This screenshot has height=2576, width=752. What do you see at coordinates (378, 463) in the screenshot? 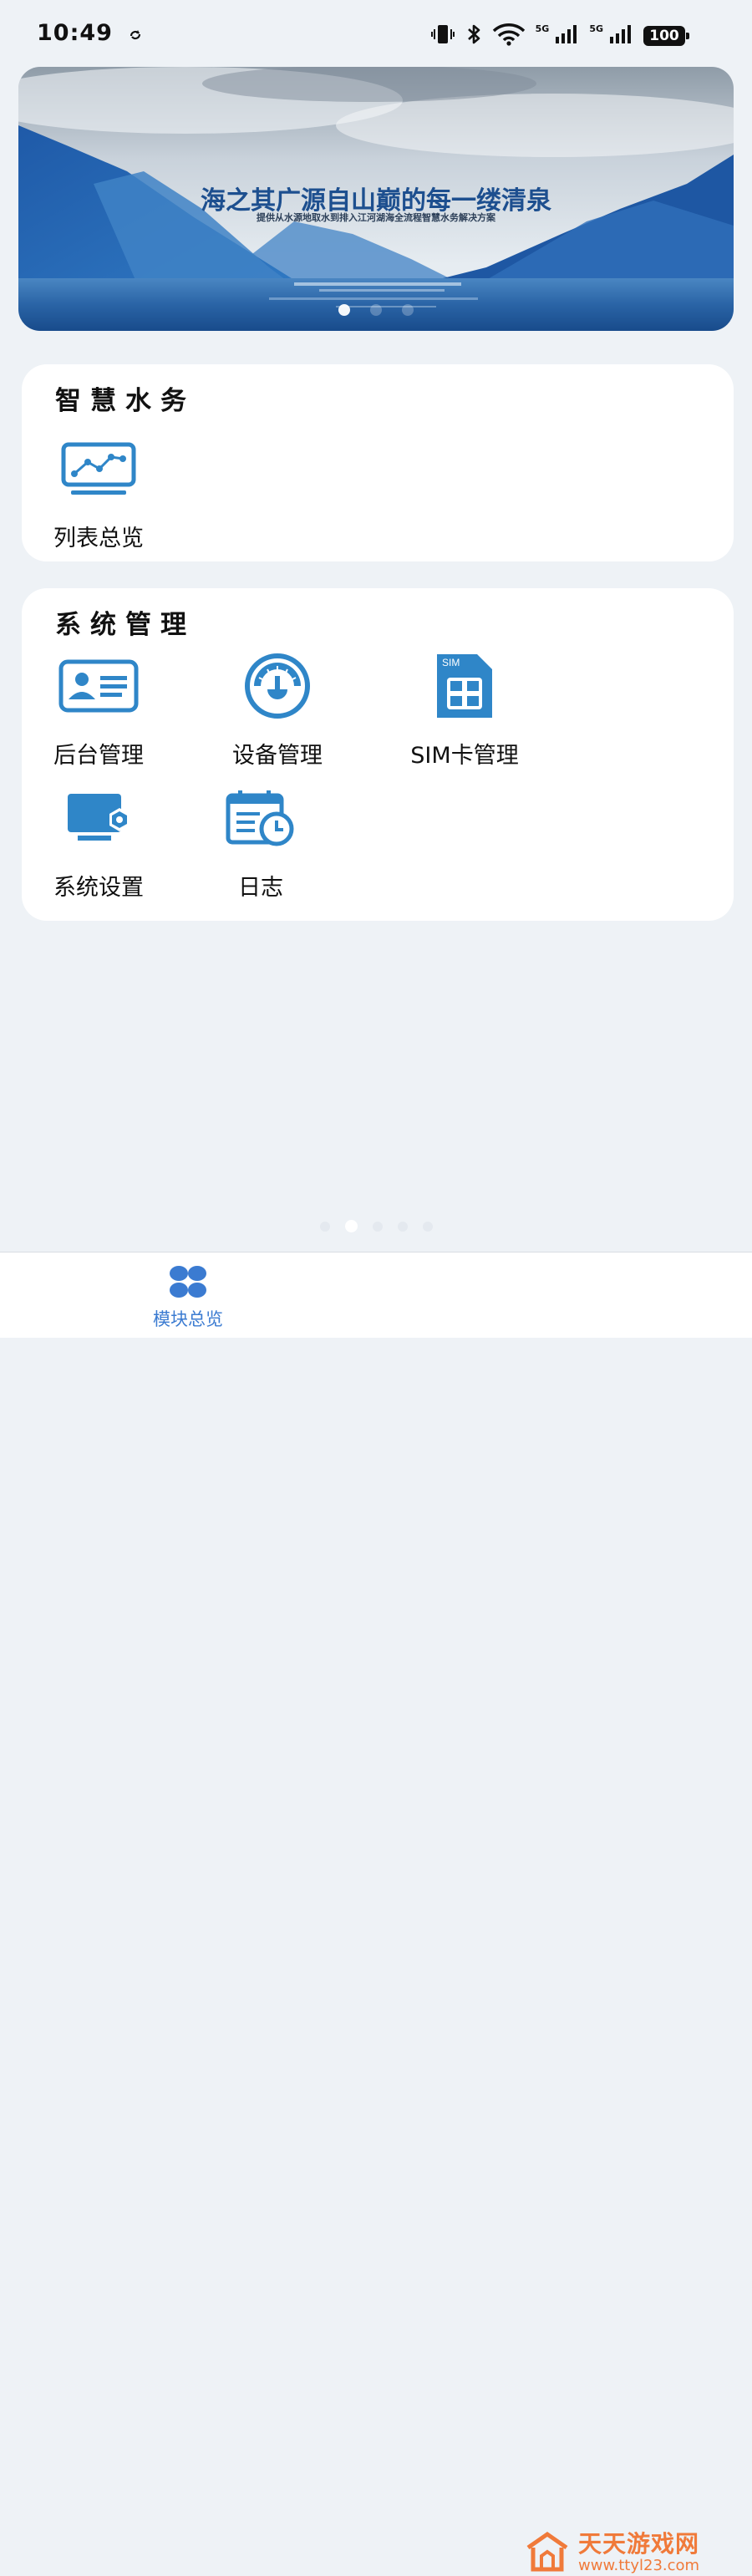
I see `smart-water-section: 智慧水务 列表总览` at bounding box center [378, 463].